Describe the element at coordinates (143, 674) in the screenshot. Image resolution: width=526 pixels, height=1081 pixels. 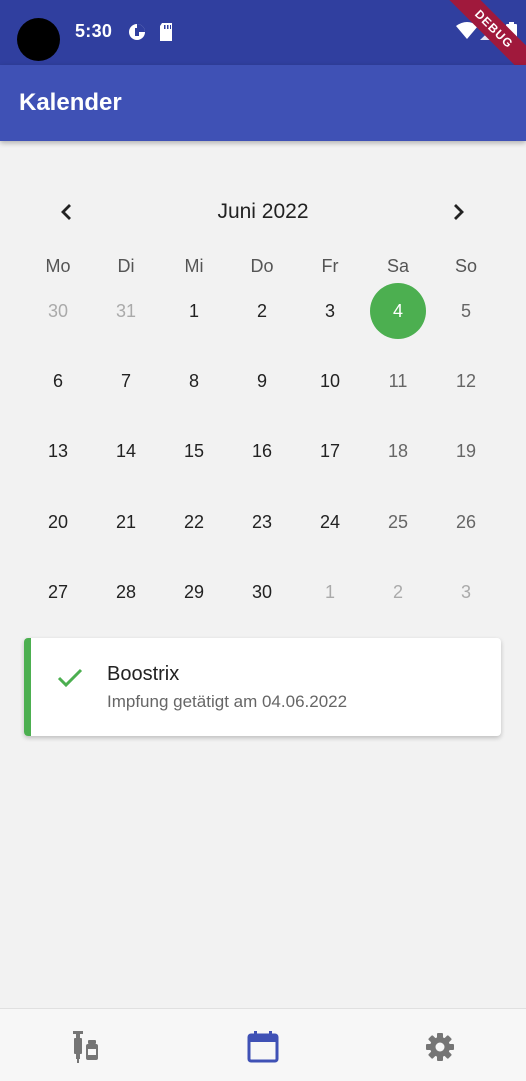
I see `event-title: Boostrix` at that location.